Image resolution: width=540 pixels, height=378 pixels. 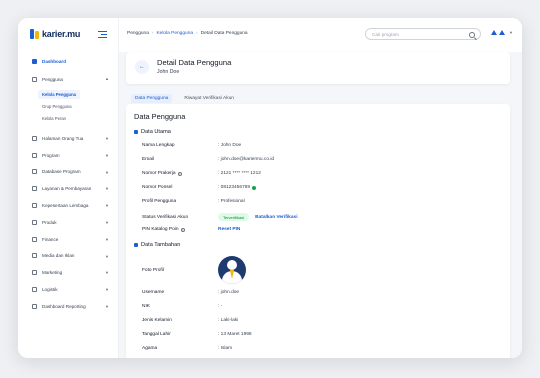 What do you see at coordinates (156, 334) in the screenshot?
I see `field-label: Tanggal Lahir` at bounding box center [156, 334].